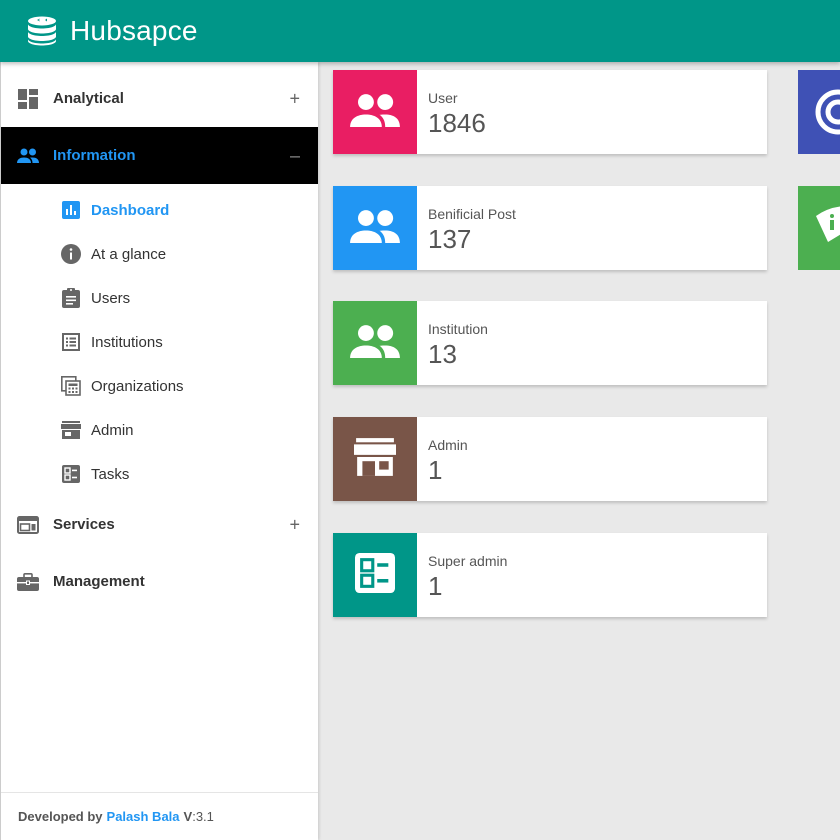 Image resolution: width=840 pixels, height=840 pixels. I want to click on clipboard-icon, so click(71, 298).